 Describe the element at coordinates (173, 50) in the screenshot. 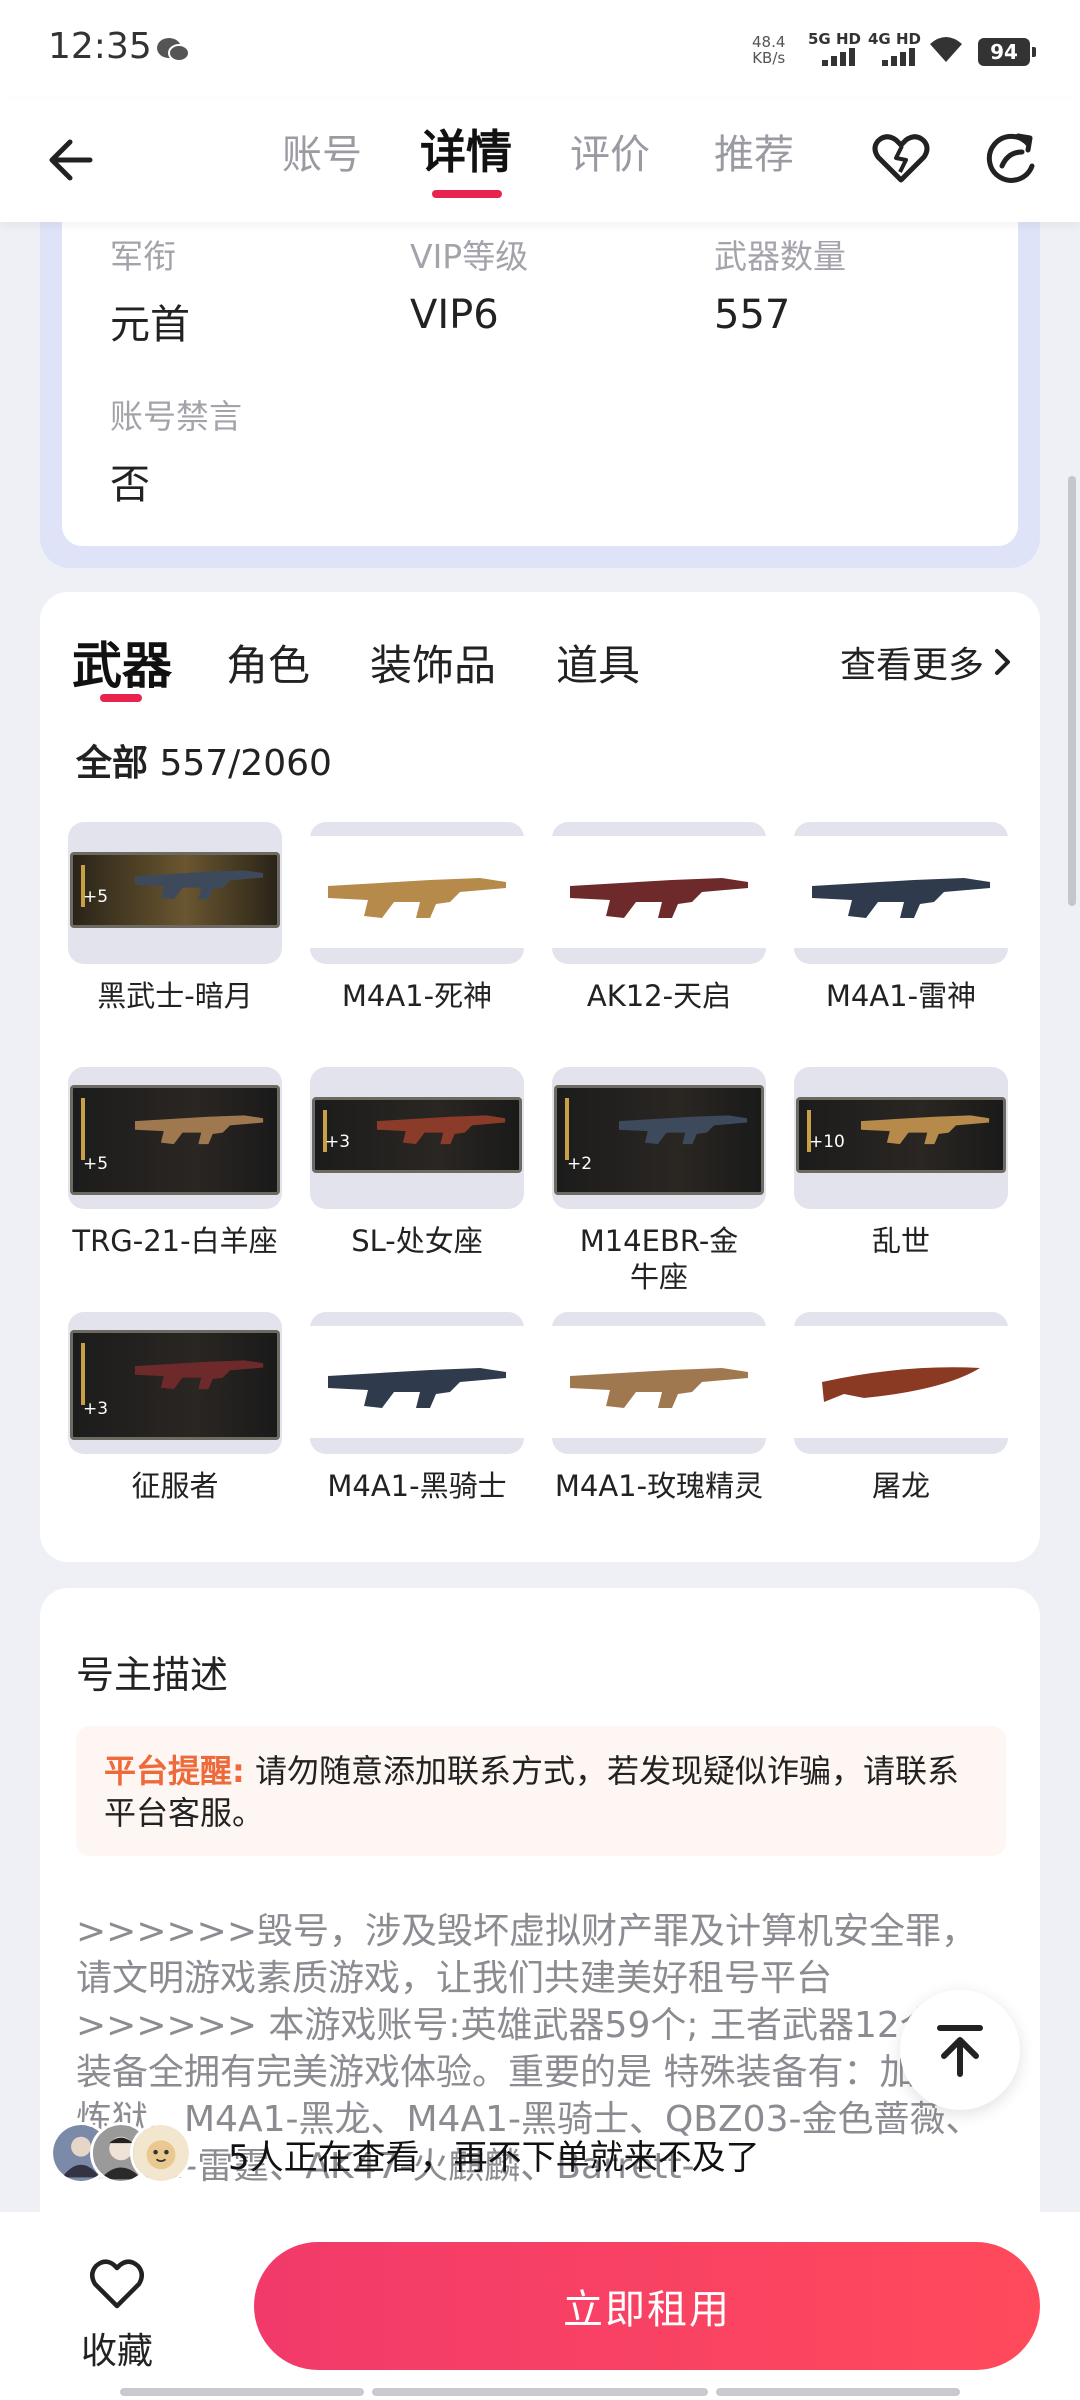

I see `wechat-icon` at that location.